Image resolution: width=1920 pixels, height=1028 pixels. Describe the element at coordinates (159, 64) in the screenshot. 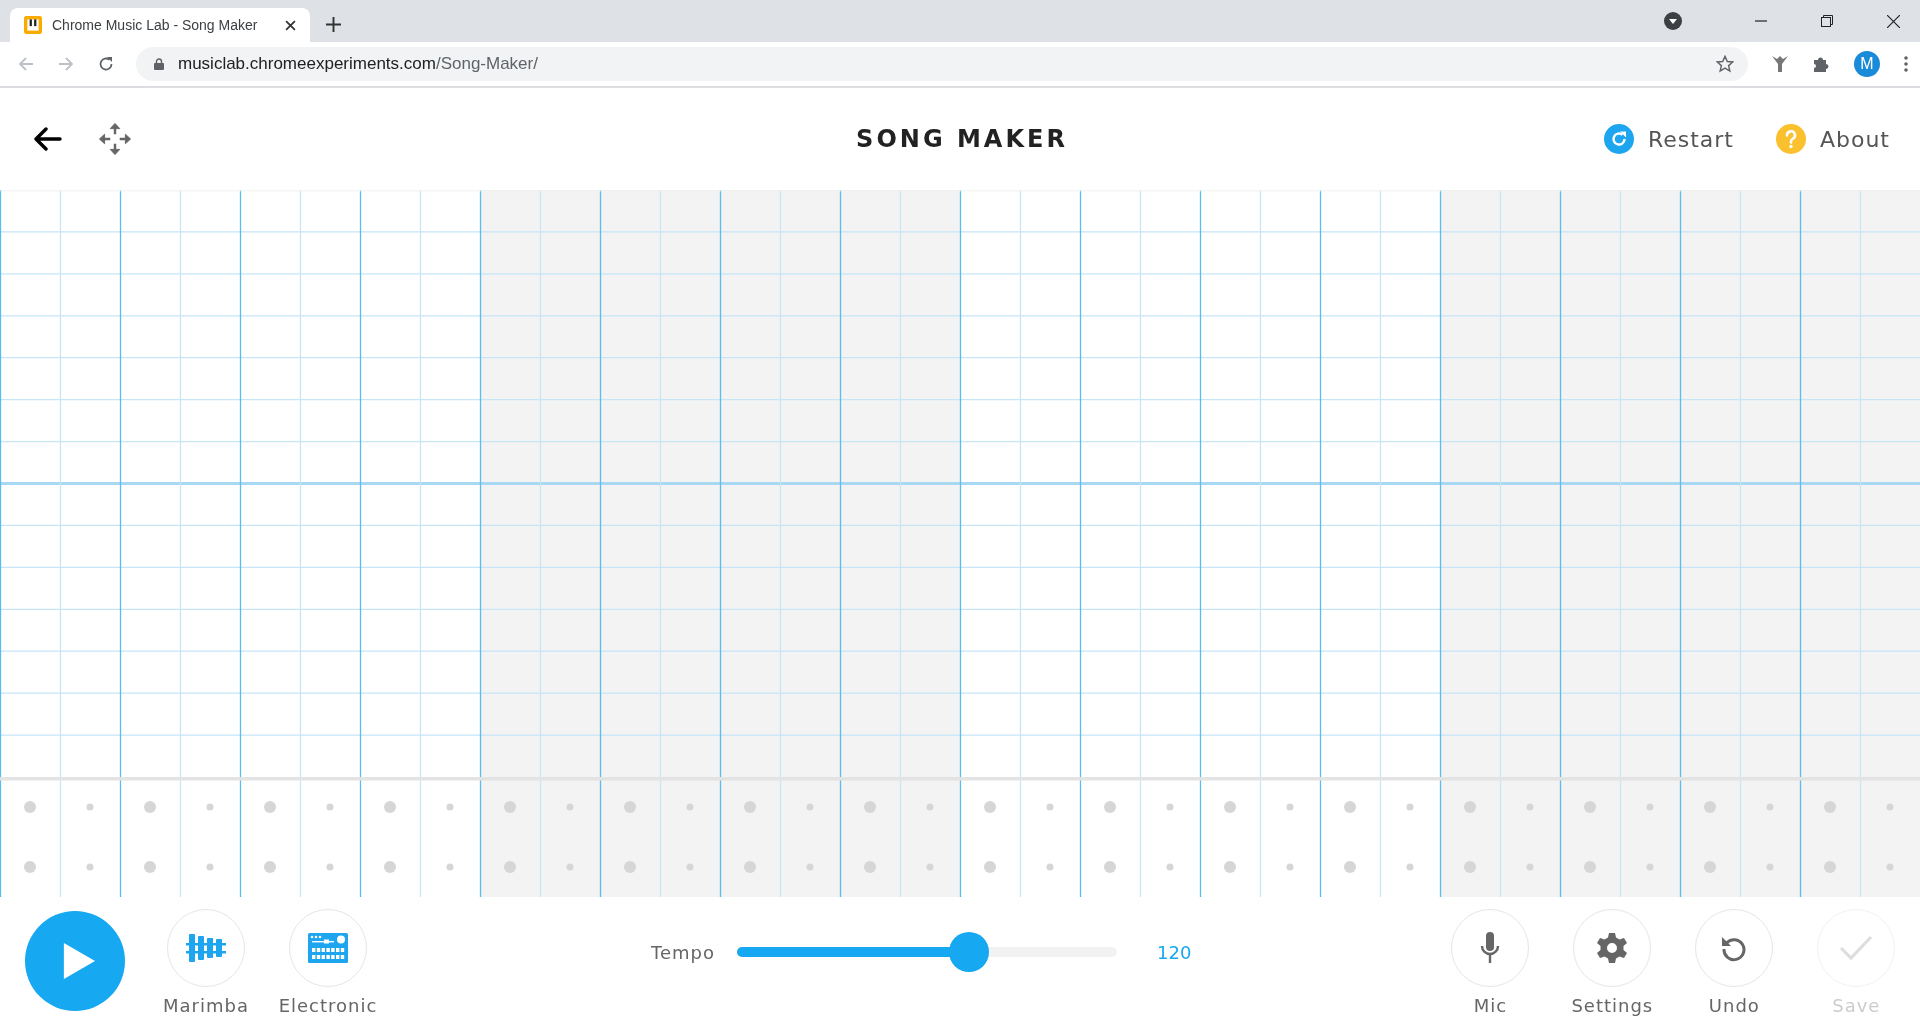

I see `lock-icon` at that location.